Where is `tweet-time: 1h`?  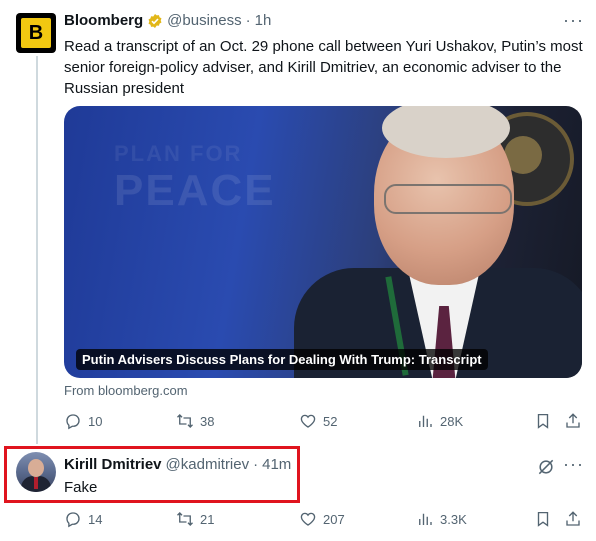
tweet-time: 1h is located at coordinates (263, 20).